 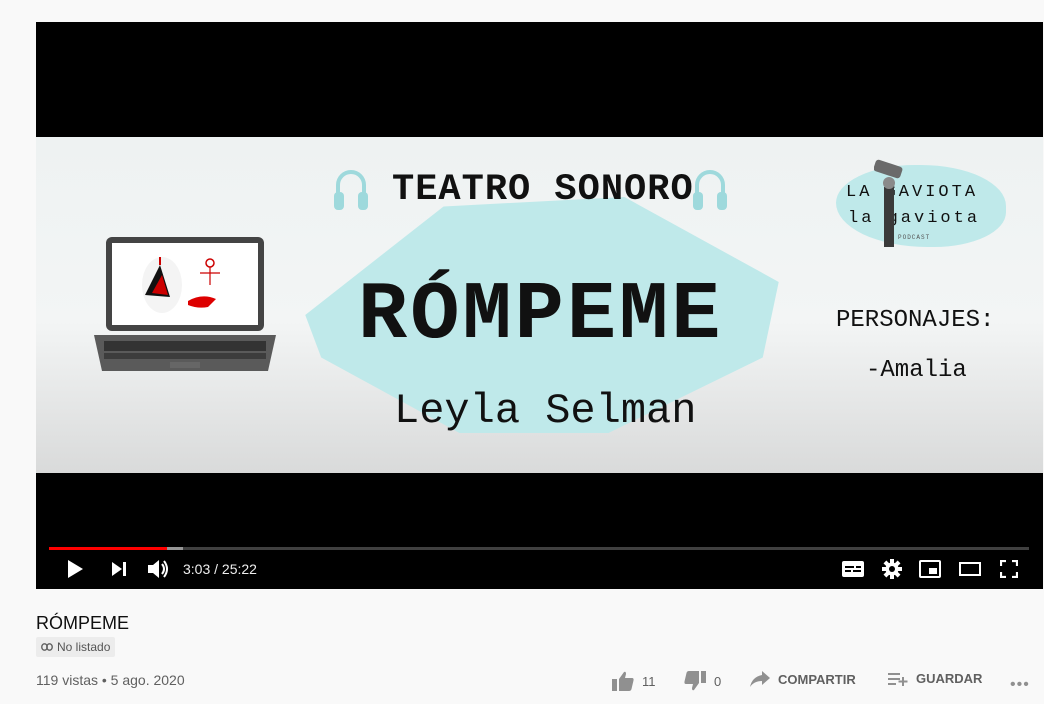 I want to click on fullscreen-icon, so click(x=1009, y=569).